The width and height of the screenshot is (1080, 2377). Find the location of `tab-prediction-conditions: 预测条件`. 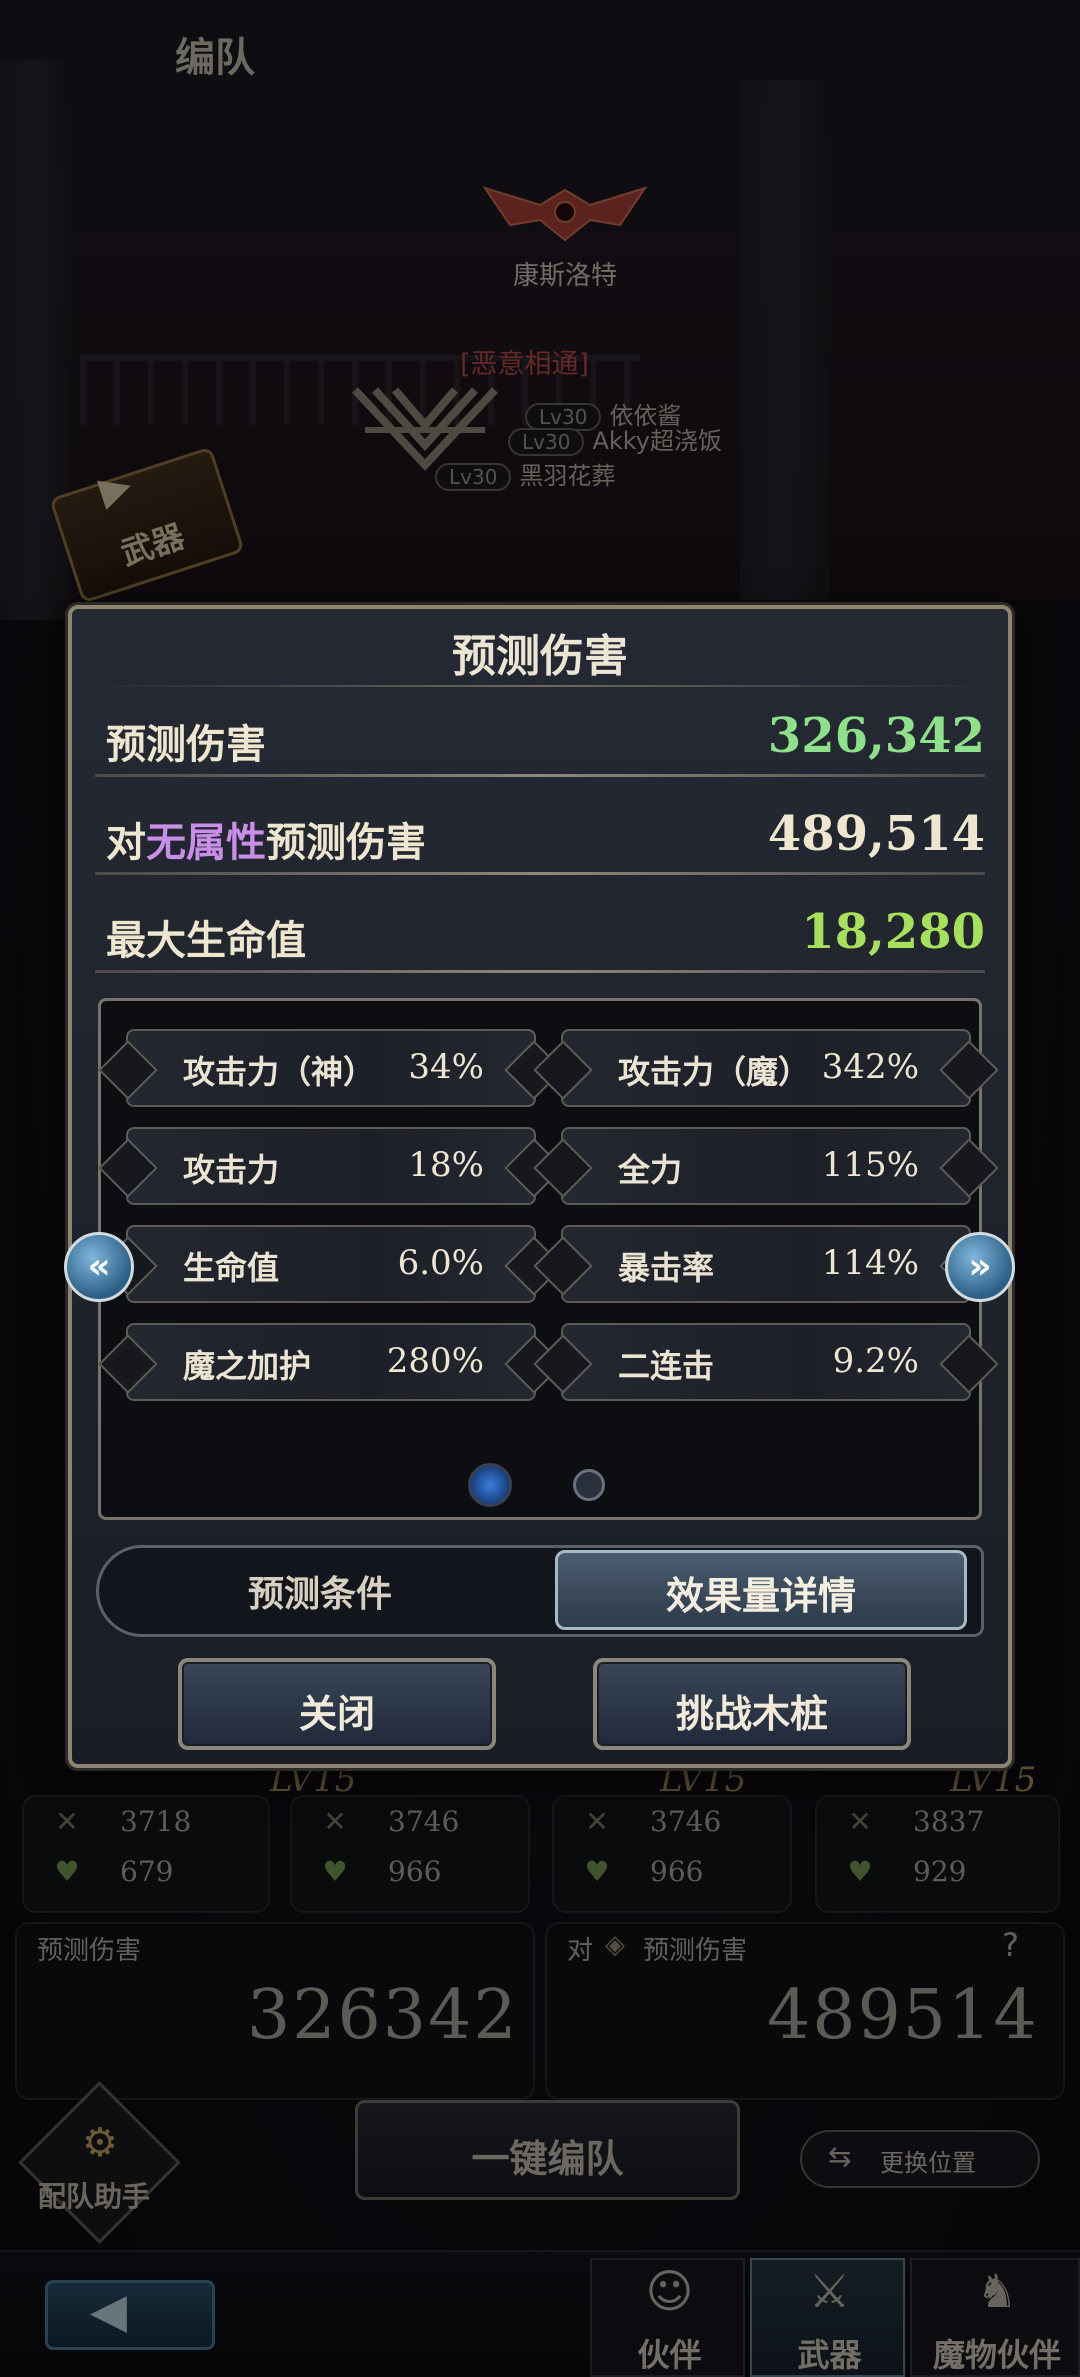

tab-prediction-conditions: 预测条件 is located at coordinates (320, 1591).